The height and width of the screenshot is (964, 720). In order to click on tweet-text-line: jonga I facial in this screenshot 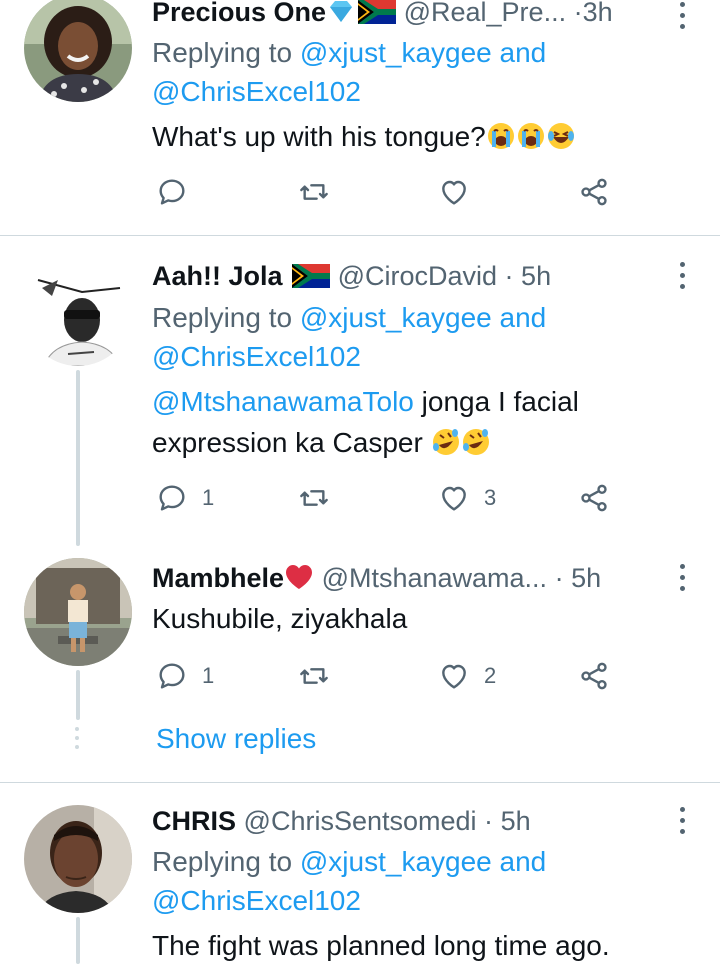, I will do `click(500, 401)`.